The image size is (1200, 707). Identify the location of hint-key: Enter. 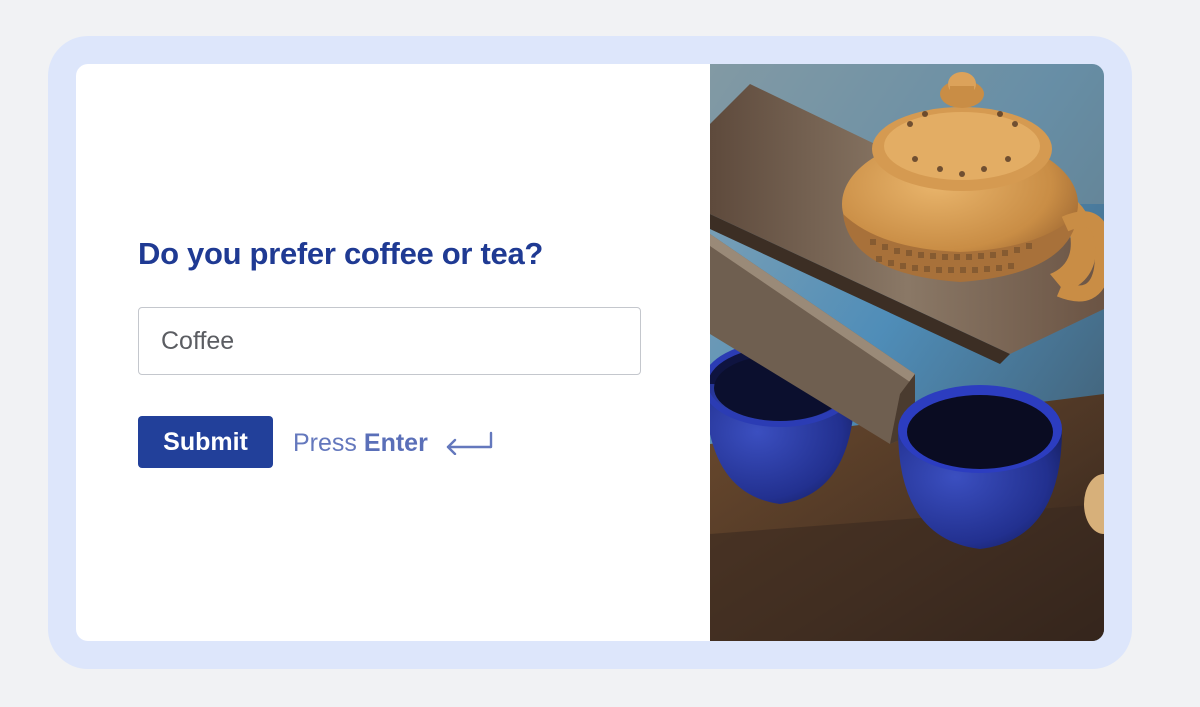
(395, 442).